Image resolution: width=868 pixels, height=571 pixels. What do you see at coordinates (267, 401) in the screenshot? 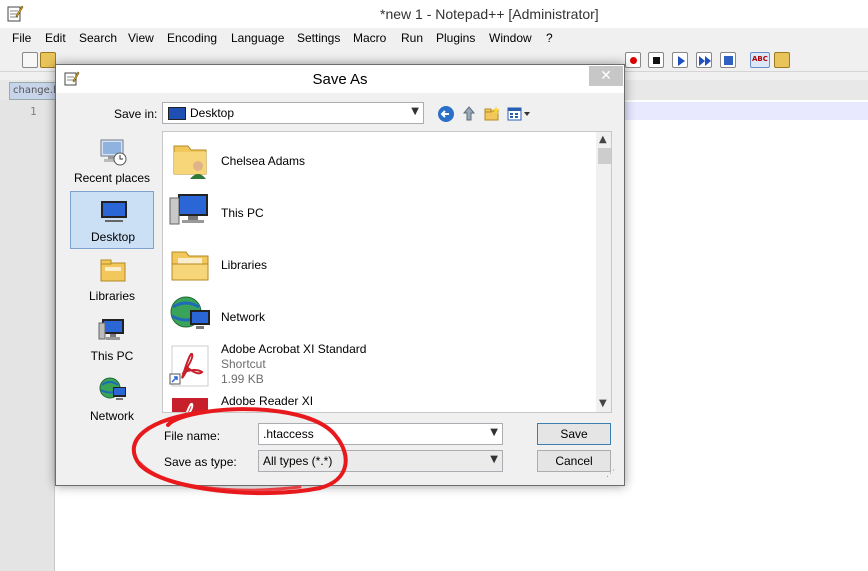
I see `file-name: Adobe Reader XI` at bounding box center [267, 401].